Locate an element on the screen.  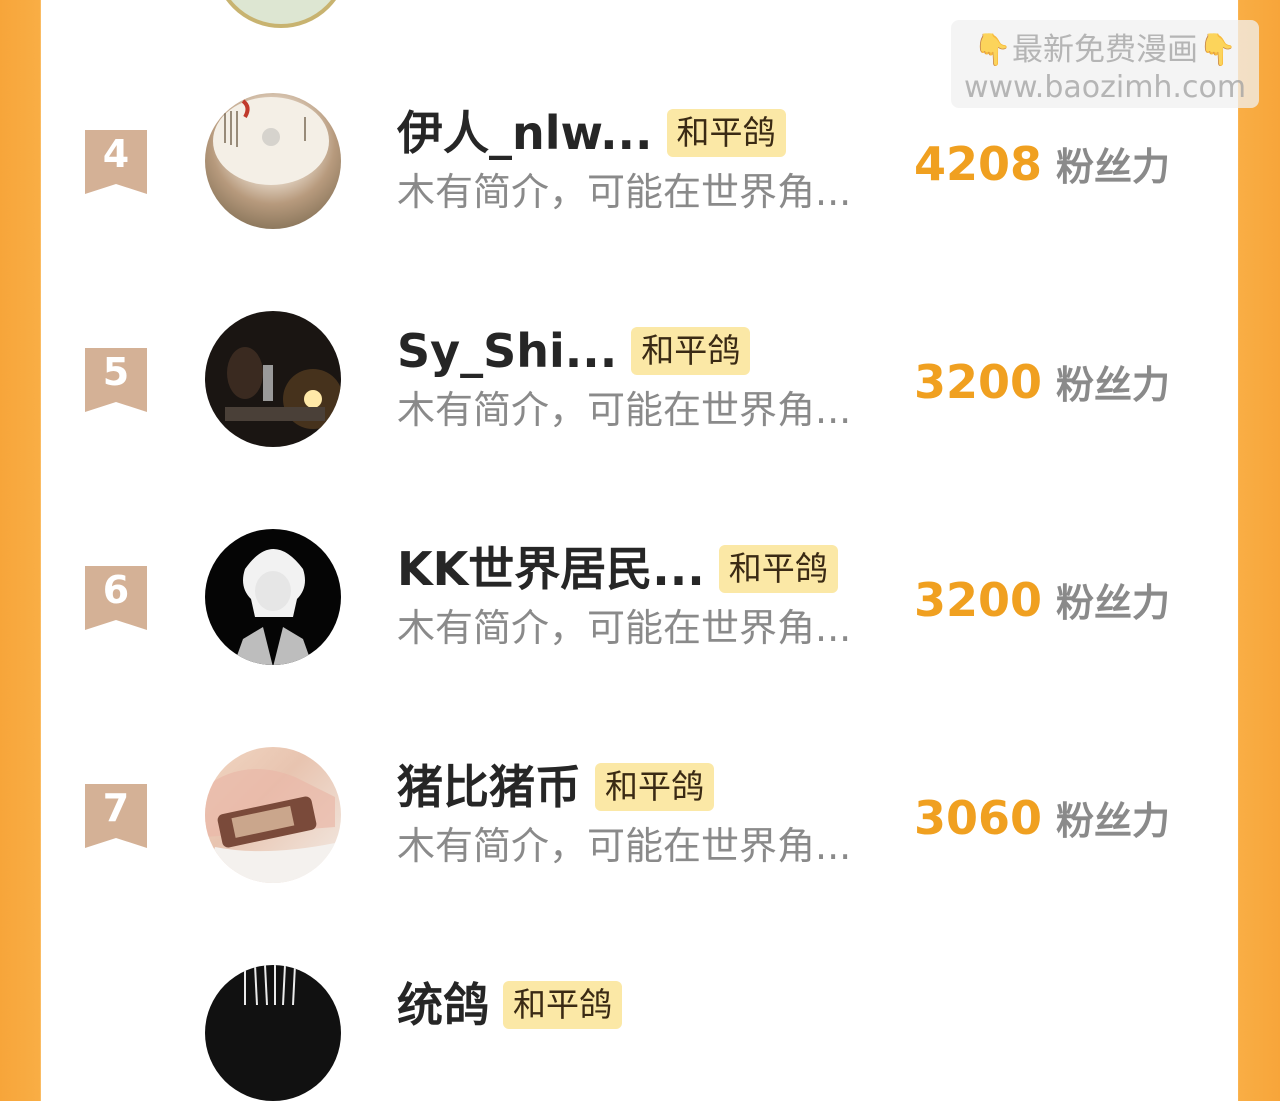
watermark-url: www.baozimh.com is located at coordinates (1105, 87).